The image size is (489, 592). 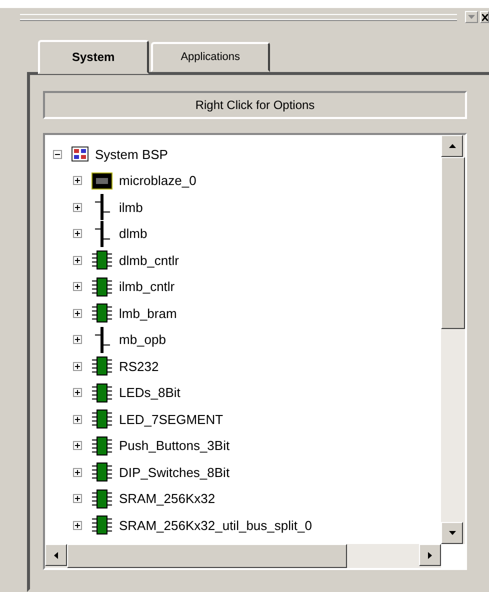 I want to click on tree-item: DIP_Switches_8Bit, so click(x=174, y=472).